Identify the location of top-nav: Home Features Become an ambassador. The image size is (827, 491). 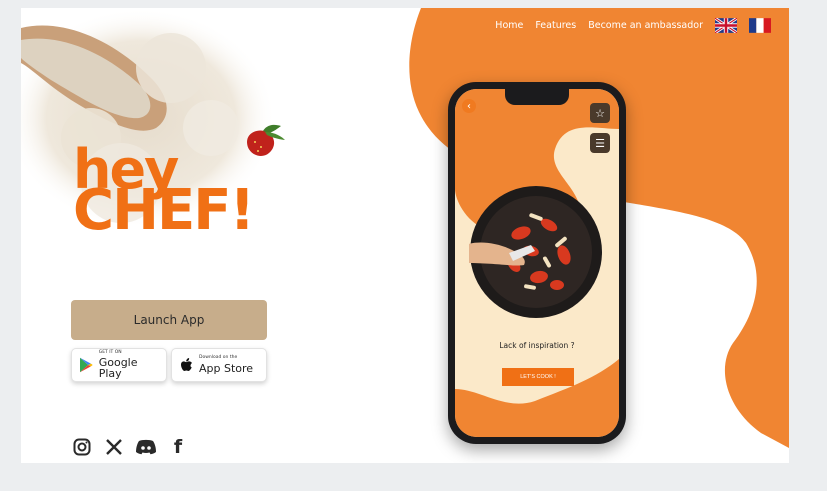
(633, 25).